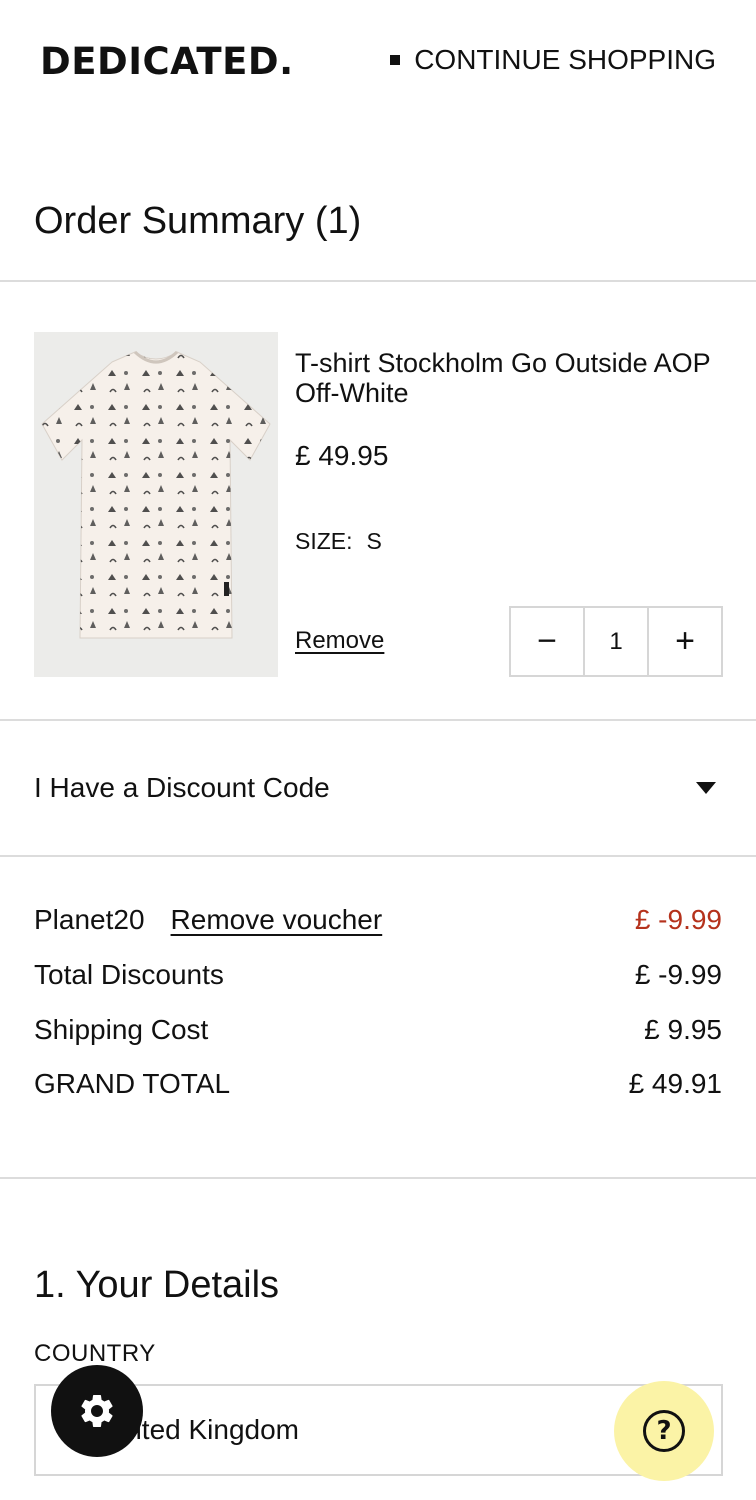  I want to click on question-icon: ?, so click(664, 1431).